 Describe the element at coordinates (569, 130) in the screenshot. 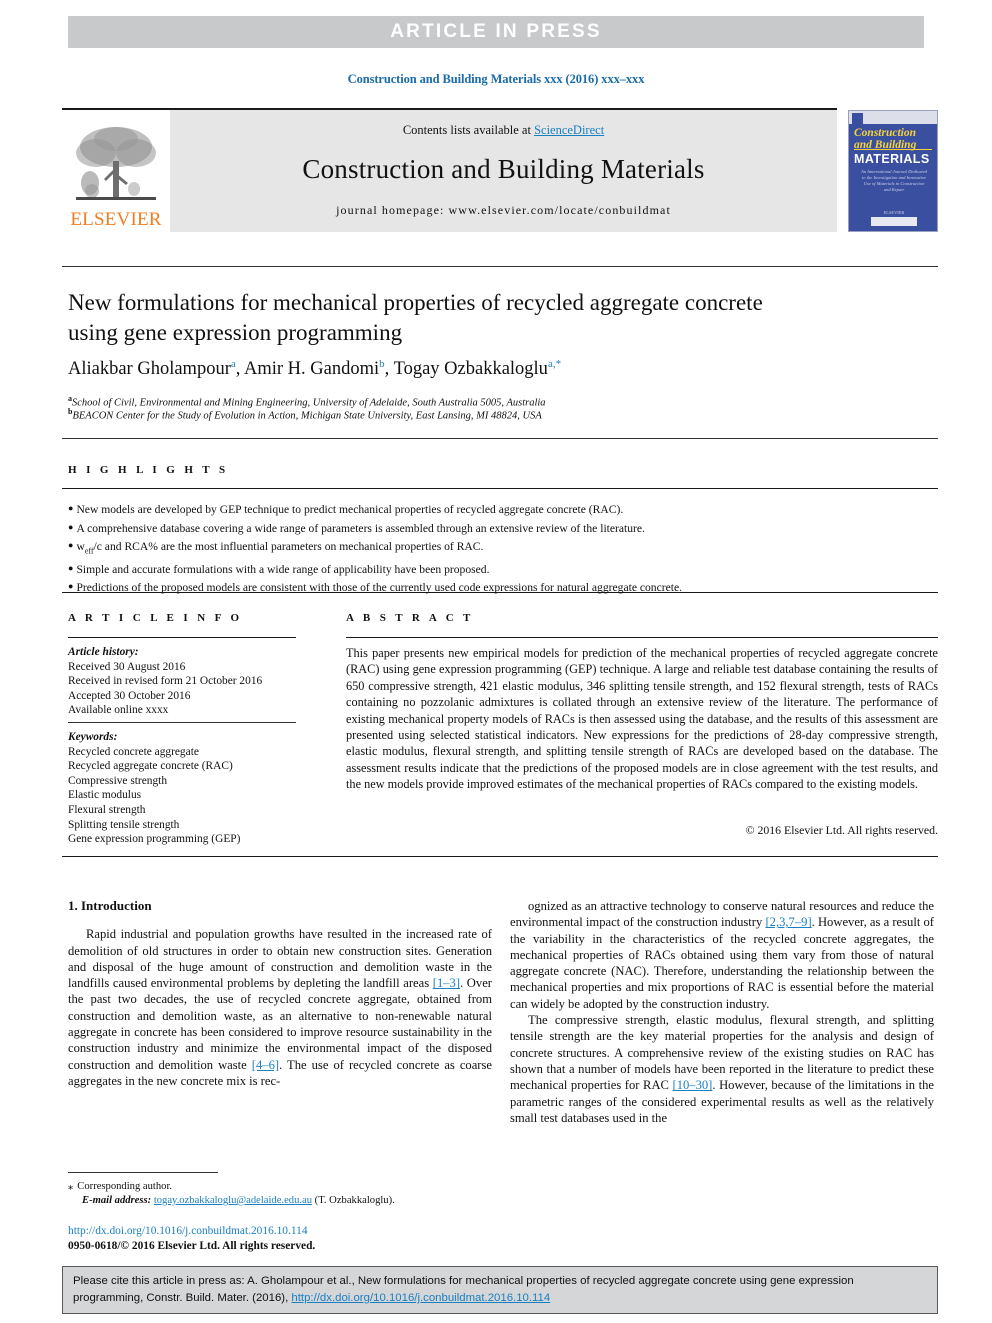

I see `sciencedirect-link: ScienceDirect` at that location.